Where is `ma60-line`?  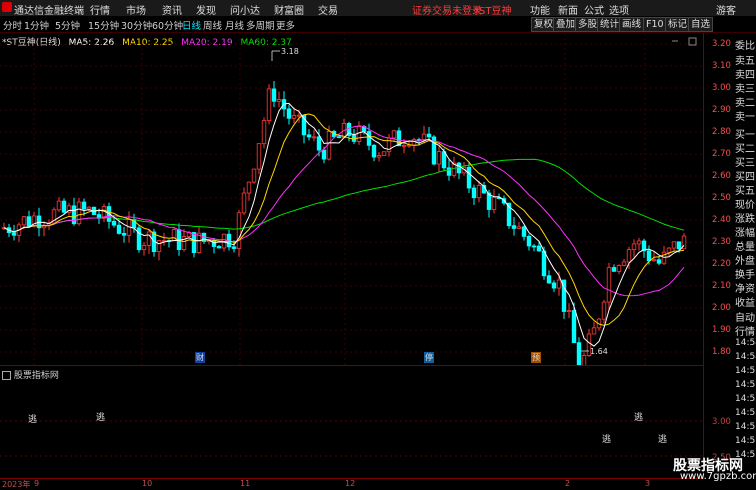 ma60-line is located at coordinates (344, 195).